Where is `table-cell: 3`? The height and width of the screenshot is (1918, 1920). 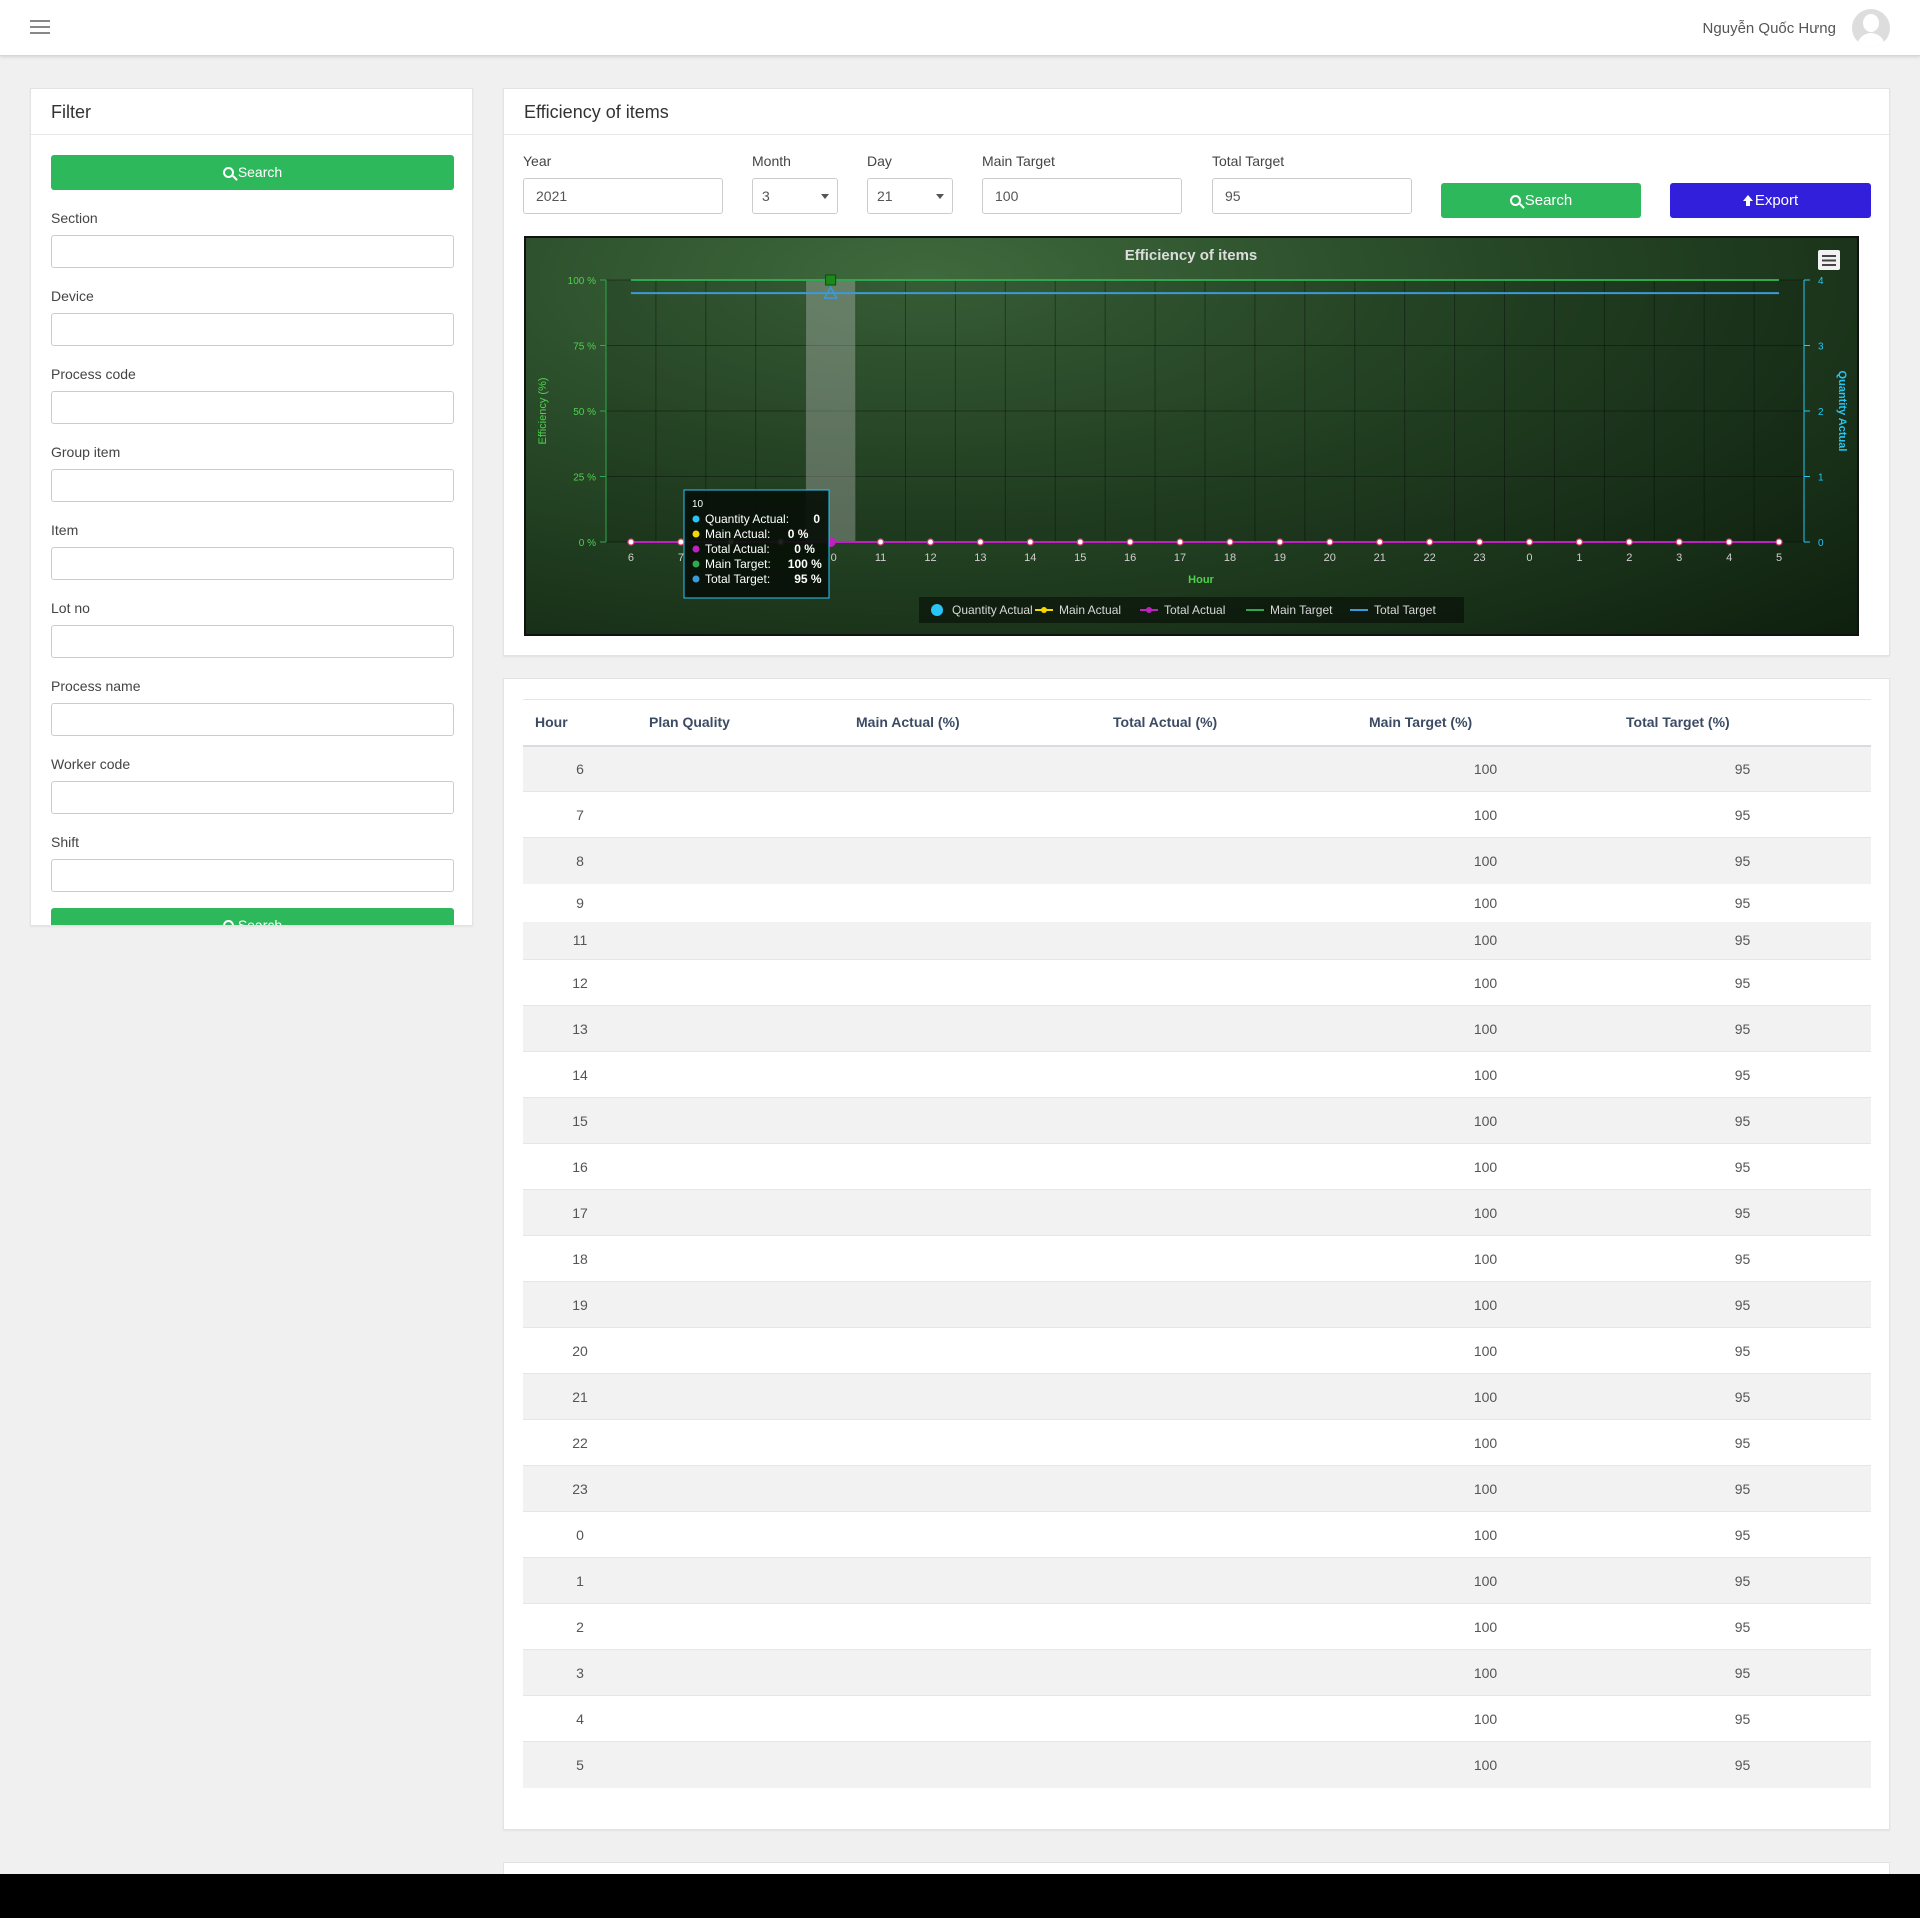 table-cell: 3 is located at coordinates (580, 1672).